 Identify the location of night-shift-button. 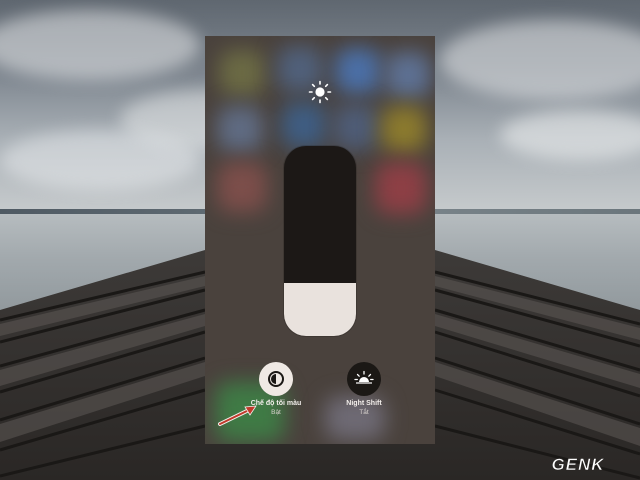
(364, 379).